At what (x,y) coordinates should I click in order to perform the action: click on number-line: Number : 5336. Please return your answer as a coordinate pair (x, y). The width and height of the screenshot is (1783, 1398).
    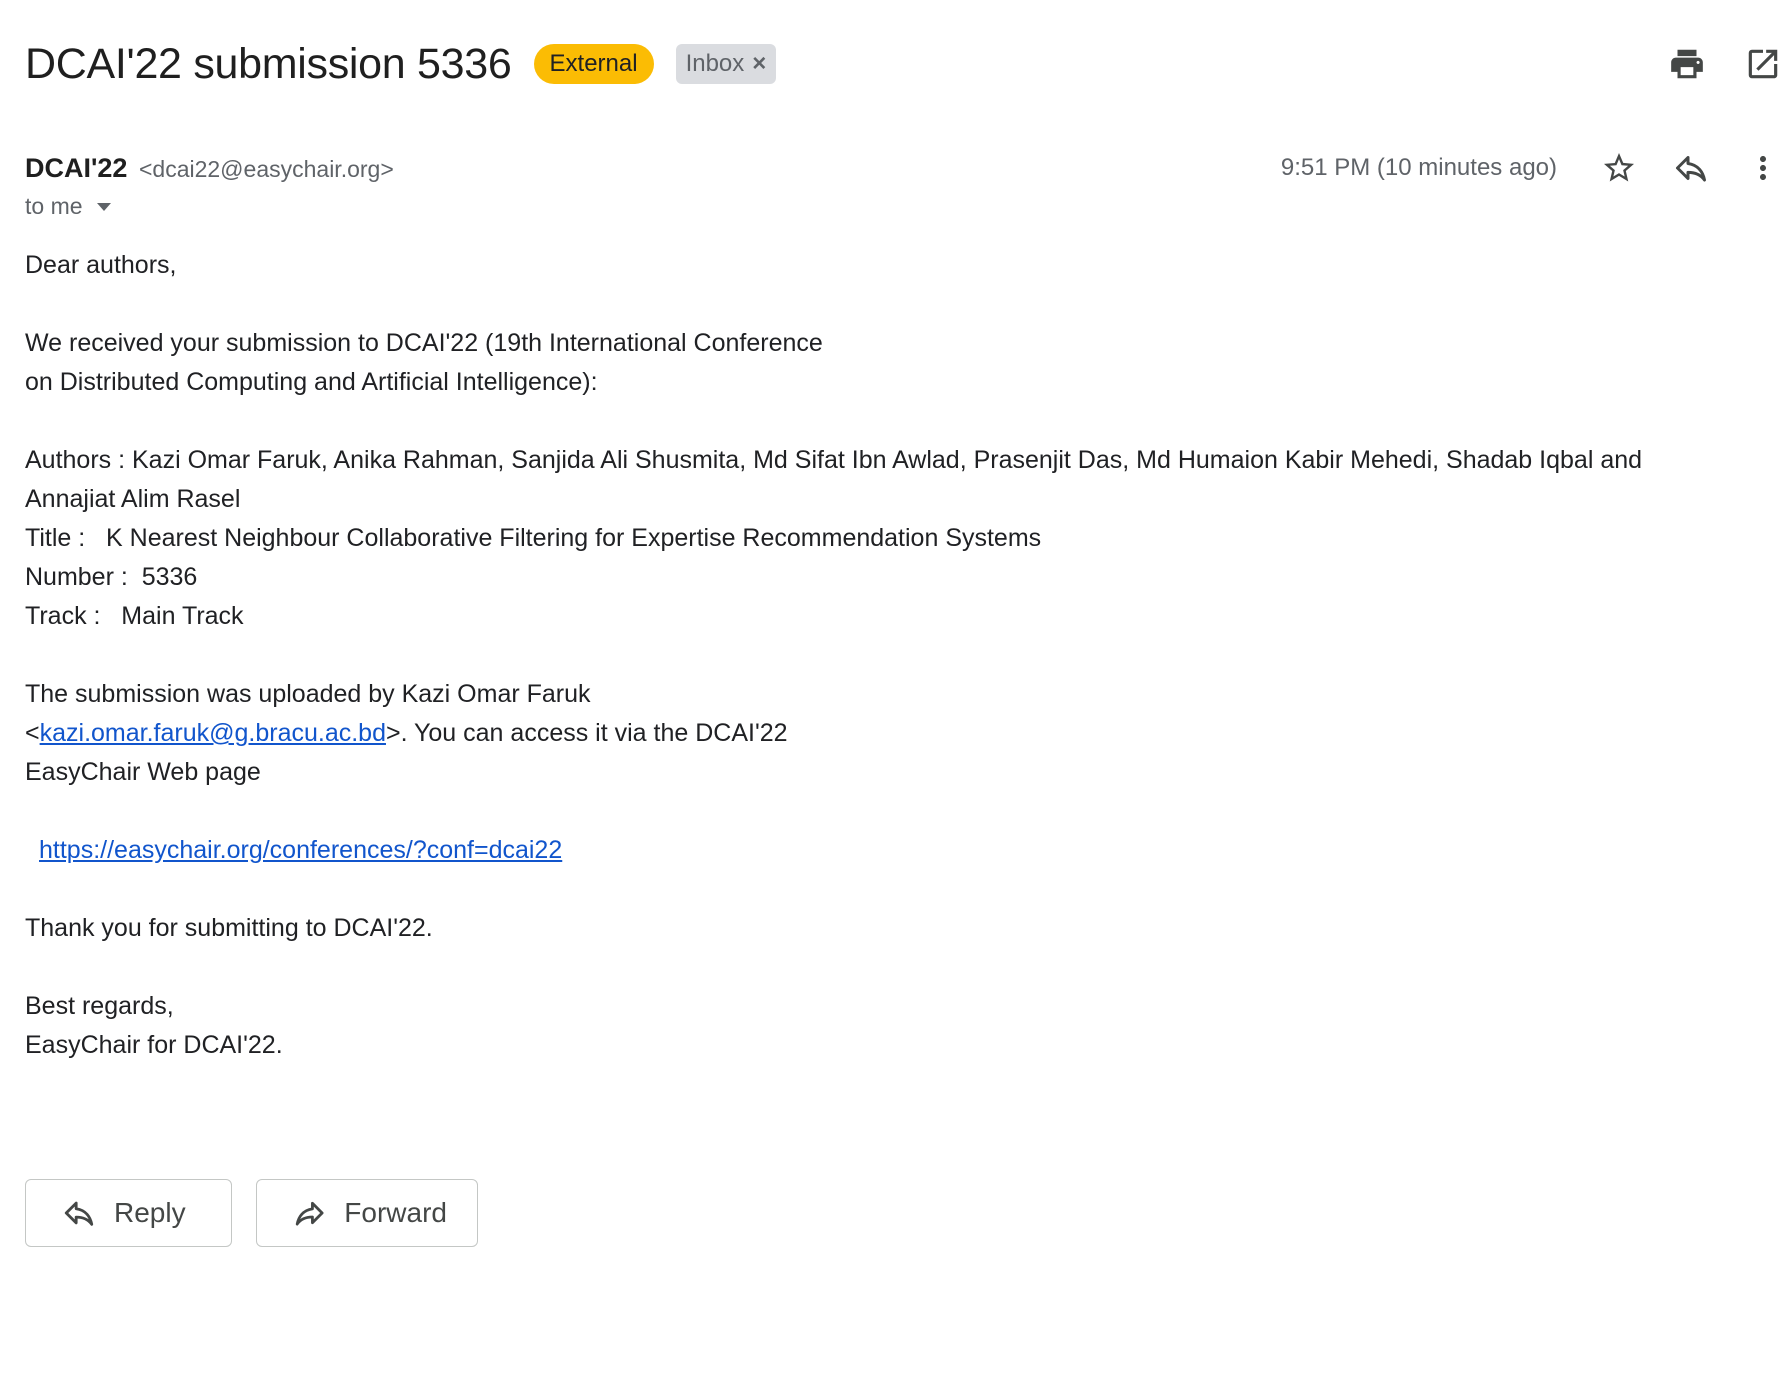
    Looking at the image, I should click on (111, 577).